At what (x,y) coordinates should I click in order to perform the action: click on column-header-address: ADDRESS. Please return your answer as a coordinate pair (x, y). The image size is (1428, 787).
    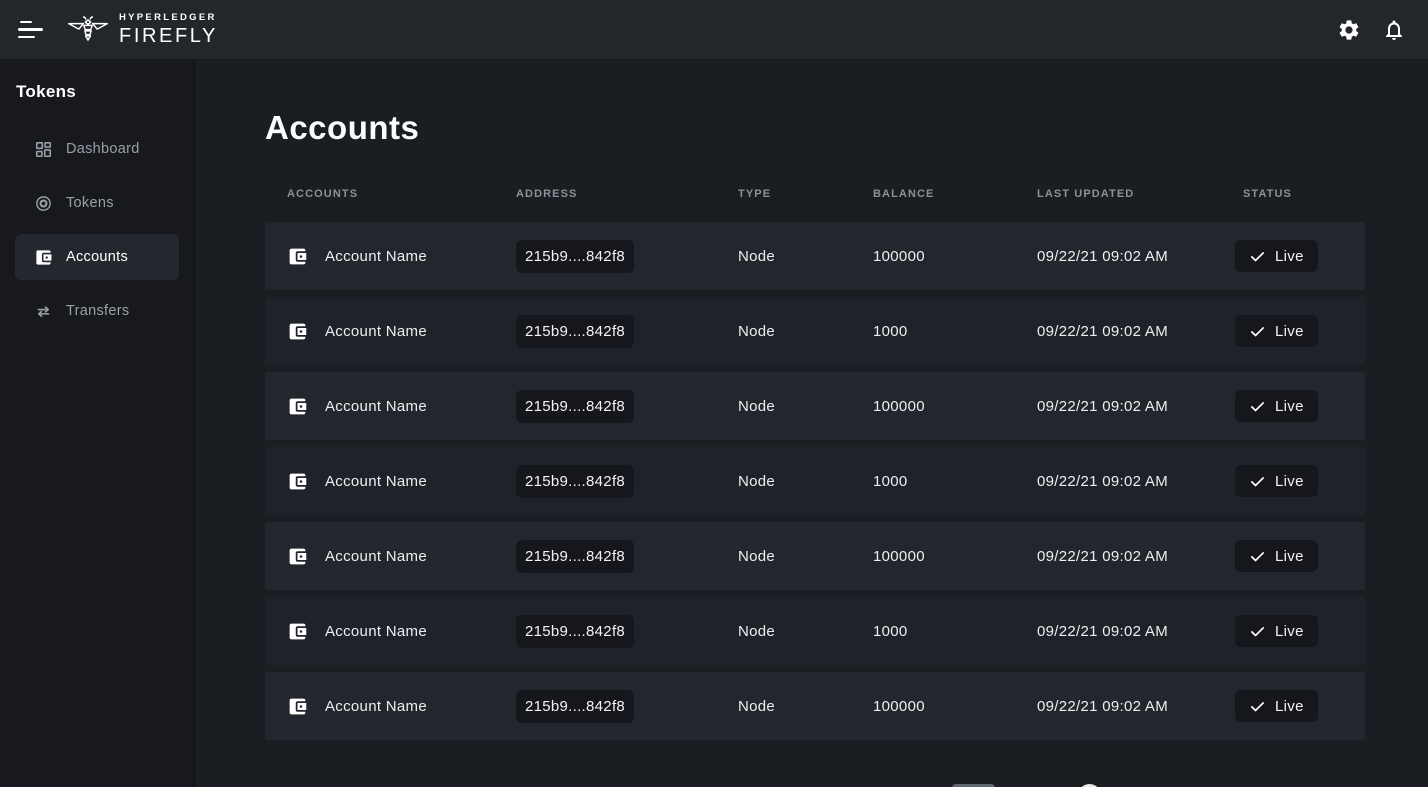
    Looking at the image, I should click on (547, 194).